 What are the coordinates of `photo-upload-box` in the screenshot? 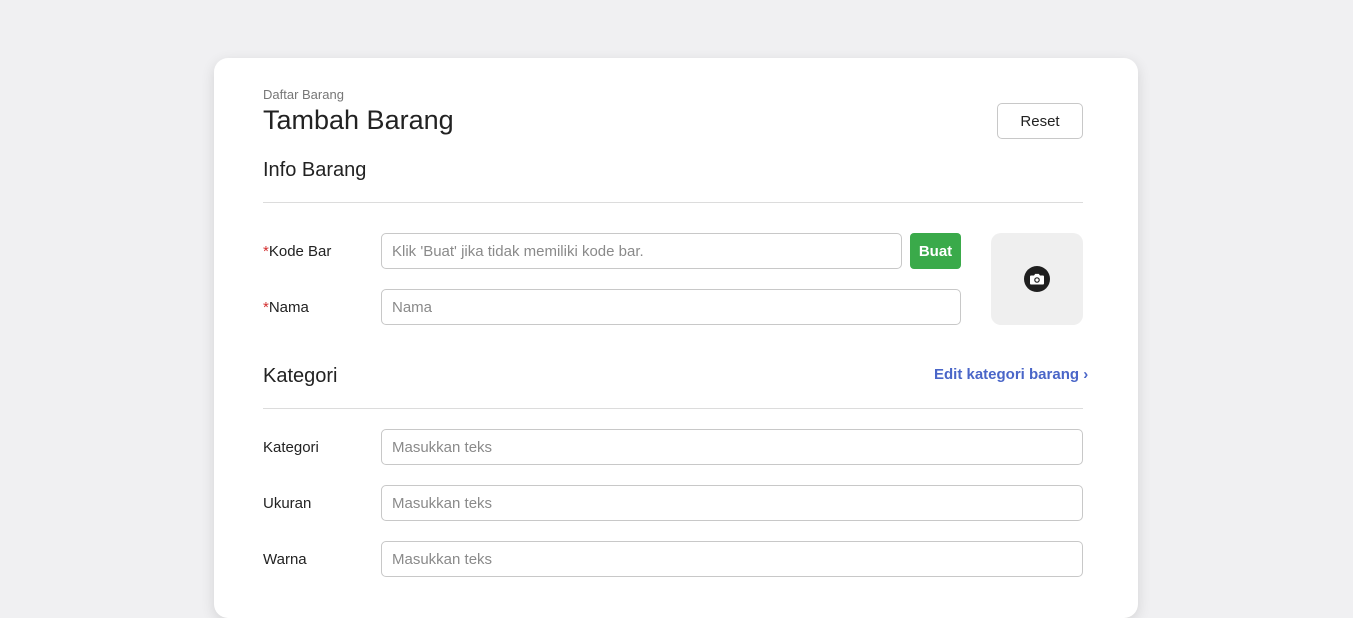 It's located at (1037, 279).